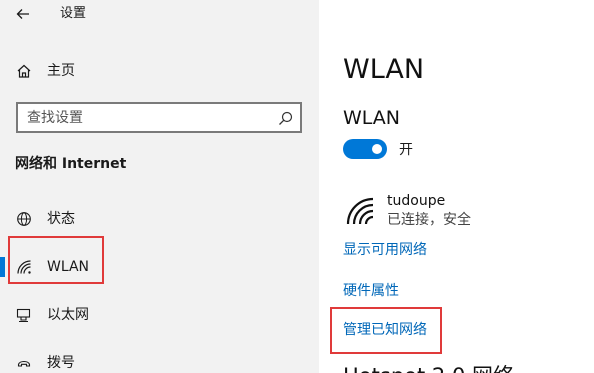 This screenshot has height=373, width=594. Describe the element at coordinates (68, 267) in the screenshot. I see `nav-item-label: WLAN` at that location.